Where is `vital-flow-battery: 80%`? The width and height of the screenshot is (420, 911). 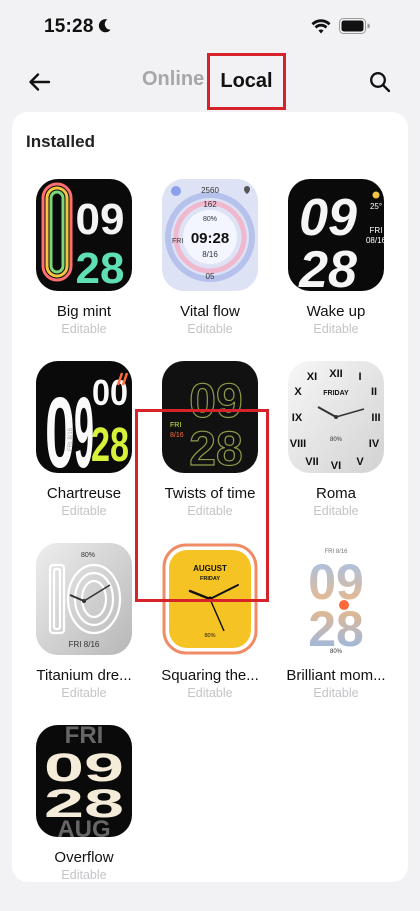
vital-flow-battery: 80% is located at coordinates (210, 219).